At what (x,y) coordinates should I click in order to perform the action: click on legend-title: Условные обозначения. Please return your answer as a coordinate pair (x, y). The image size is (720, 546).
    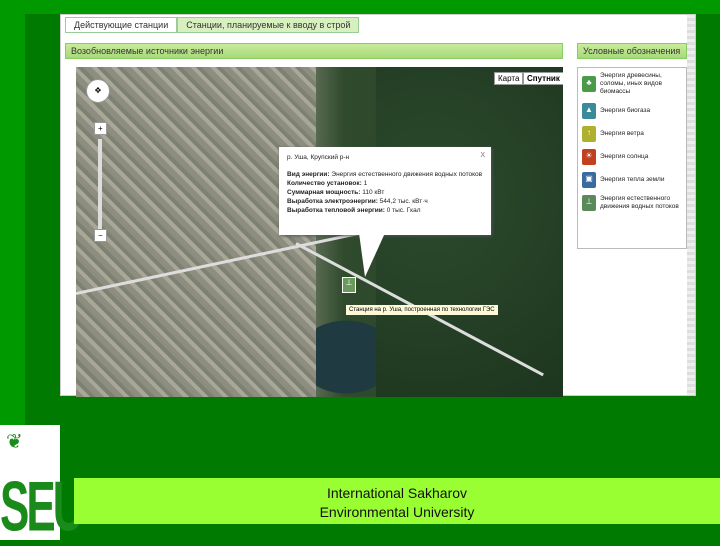
    Looking at the image, I should click on (632, 51).